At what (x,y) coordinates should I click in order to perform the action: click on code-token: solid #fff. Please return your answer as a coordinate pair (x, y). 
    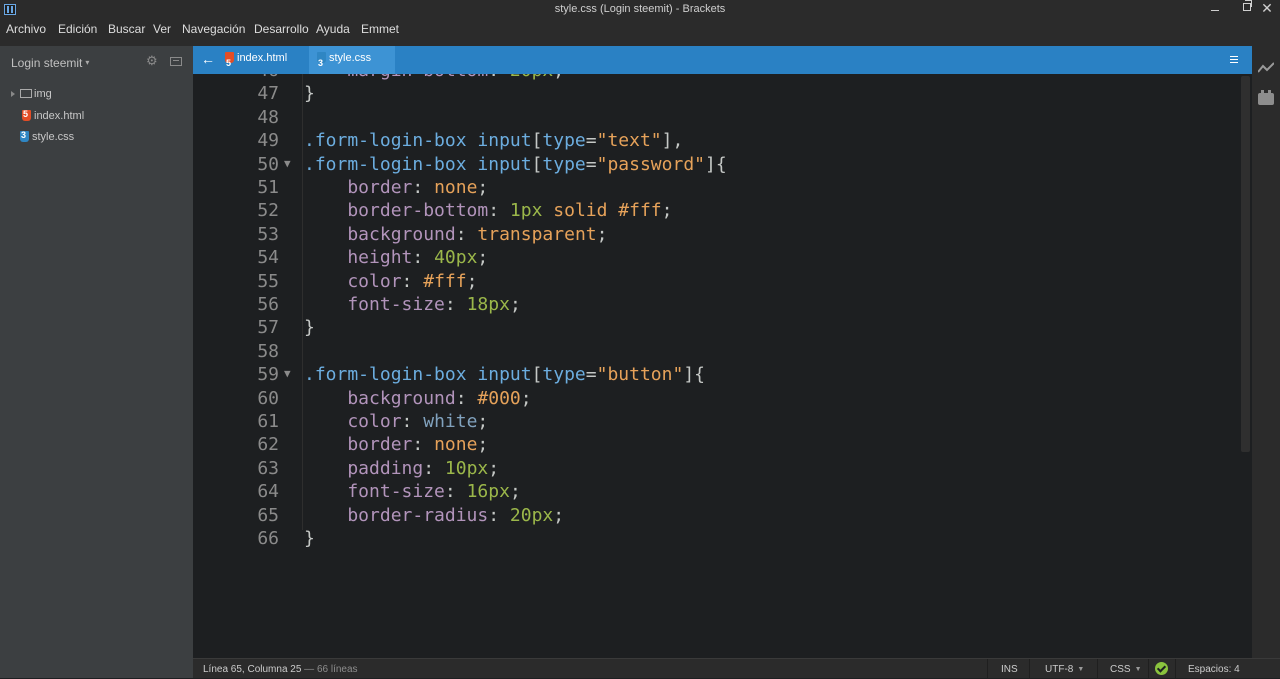
    Looking at the image, I should click on (602, 211).